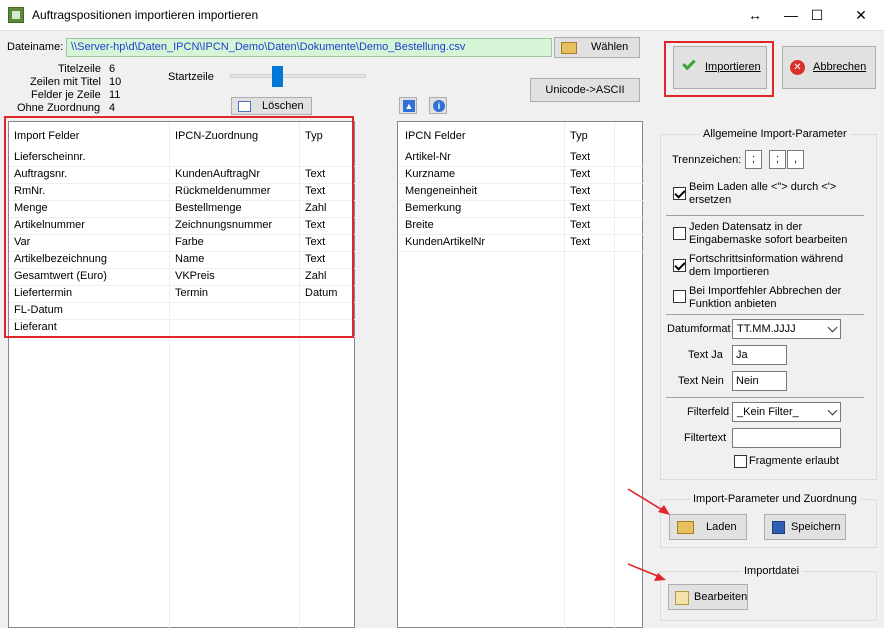  I want to click on save-label: Speichern, so click(816, 527).